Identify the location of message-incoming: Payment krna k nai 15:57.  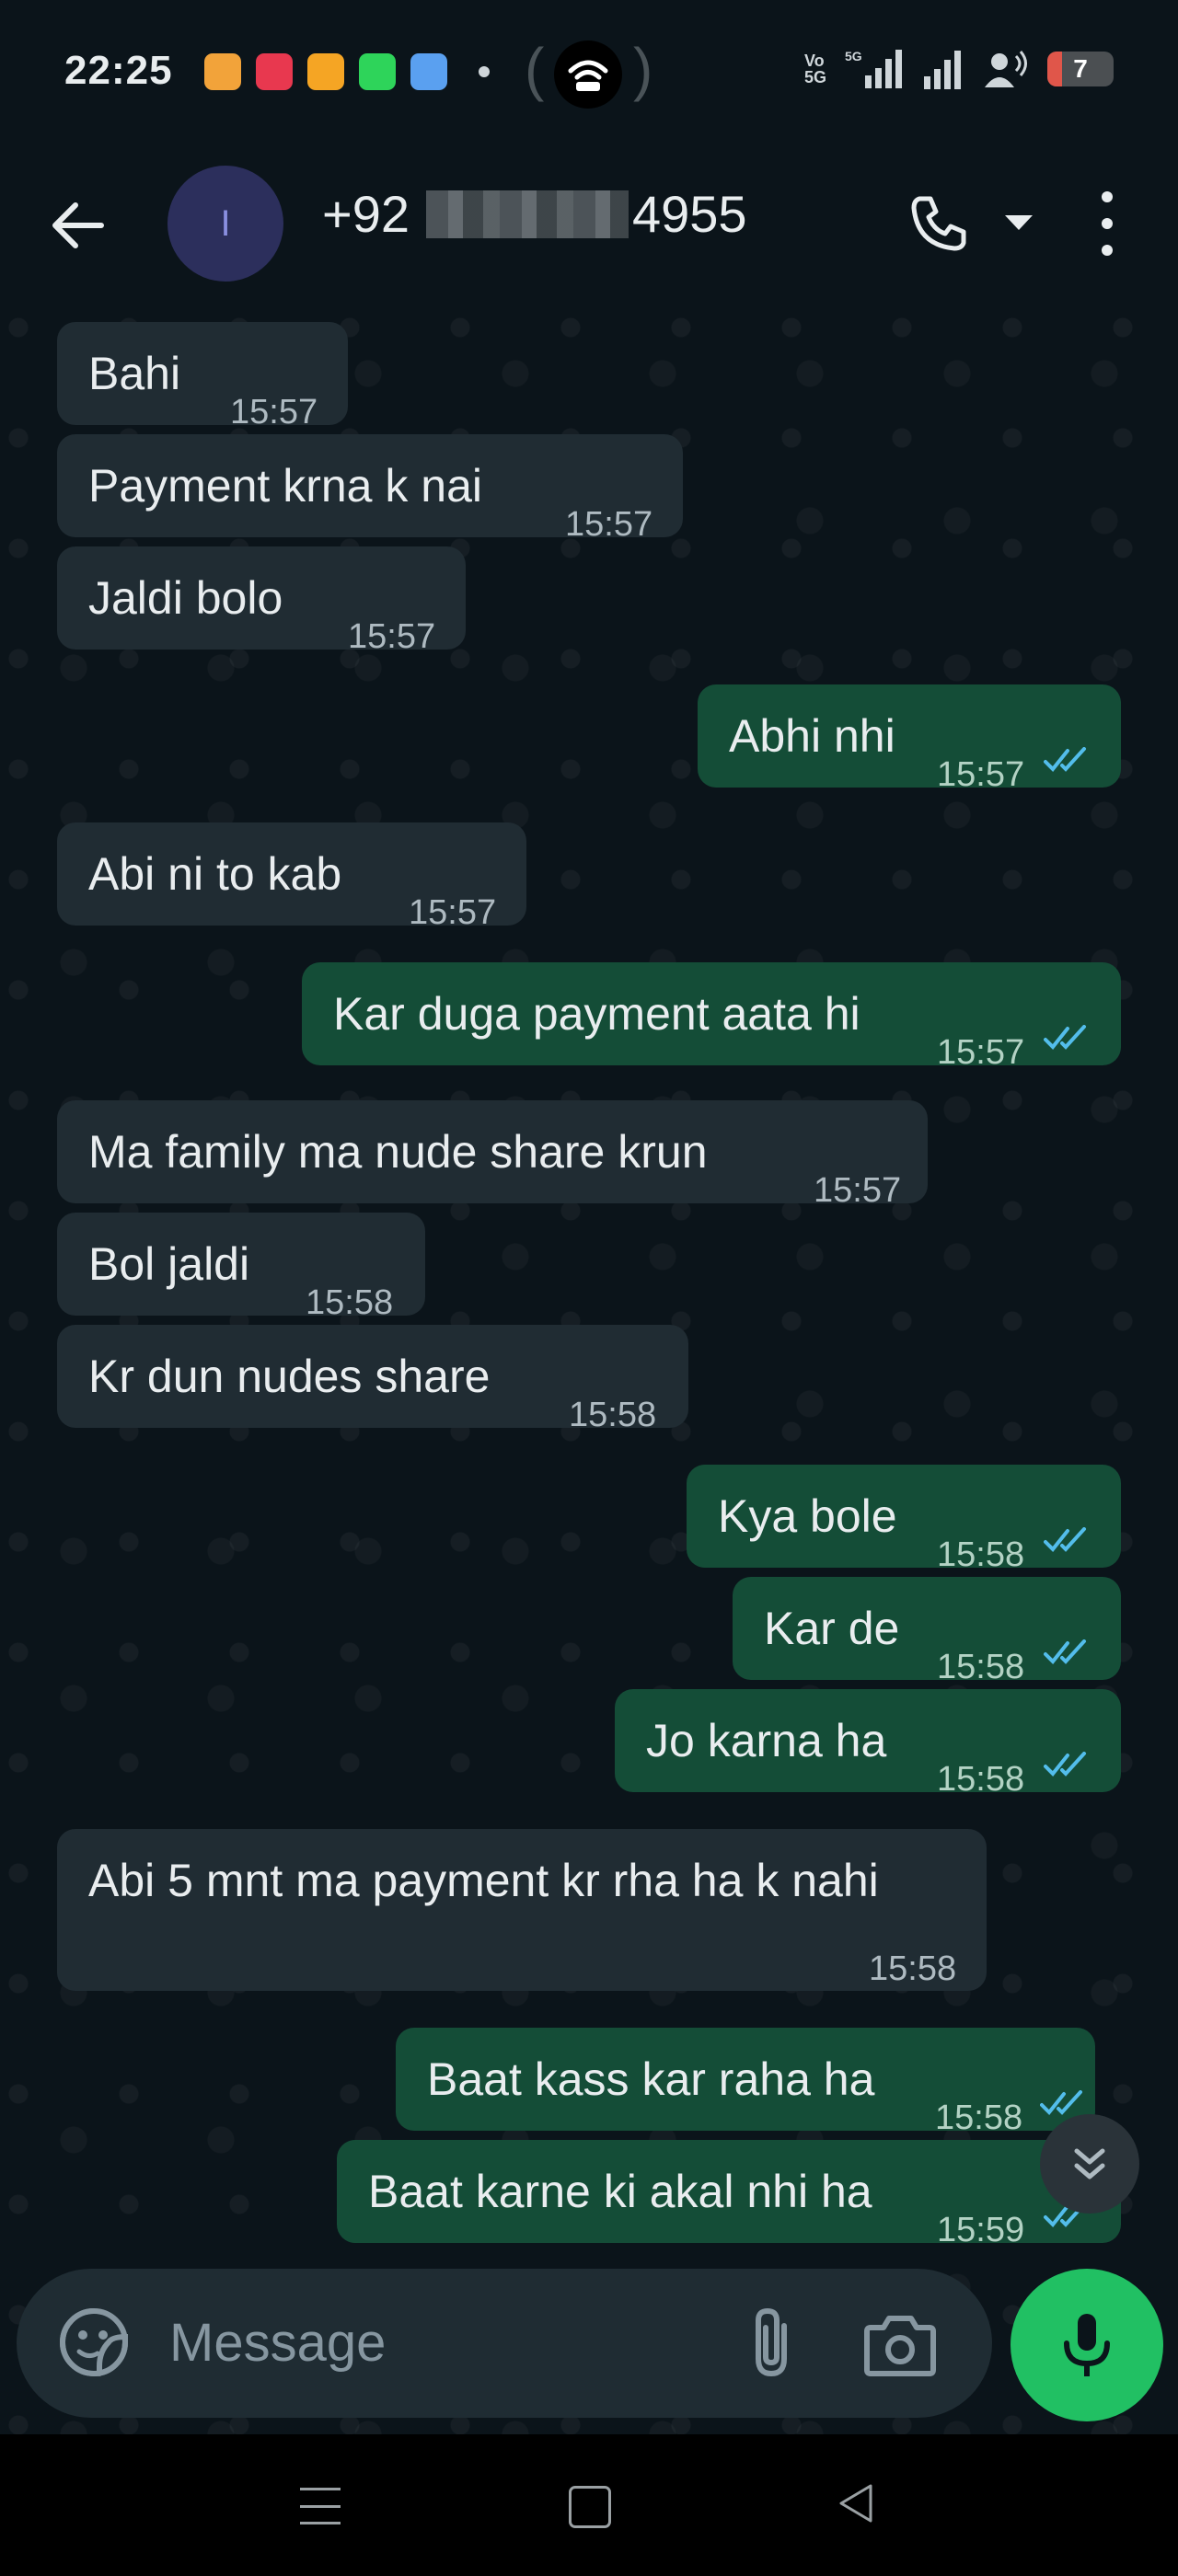
(370, 489).